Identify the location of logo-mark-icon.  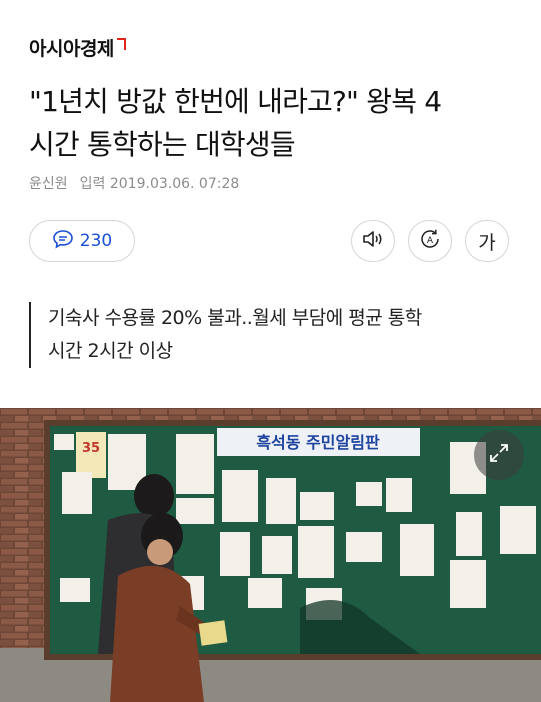
(121, 43).